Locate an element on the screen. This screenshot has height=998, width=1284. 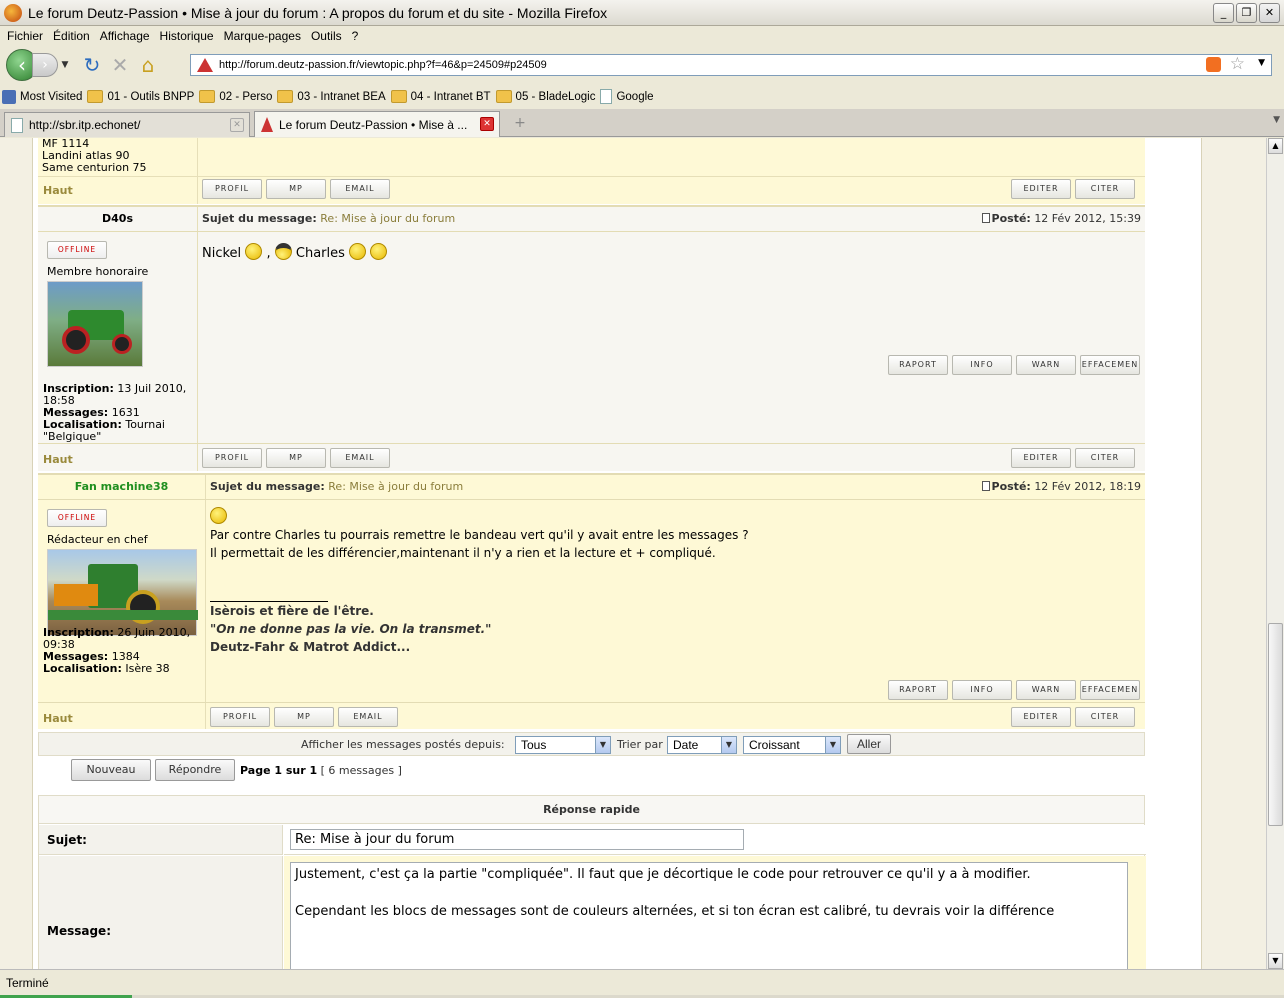
bookmark-most-visited: Most Visited is located at coordinates (42, 96).